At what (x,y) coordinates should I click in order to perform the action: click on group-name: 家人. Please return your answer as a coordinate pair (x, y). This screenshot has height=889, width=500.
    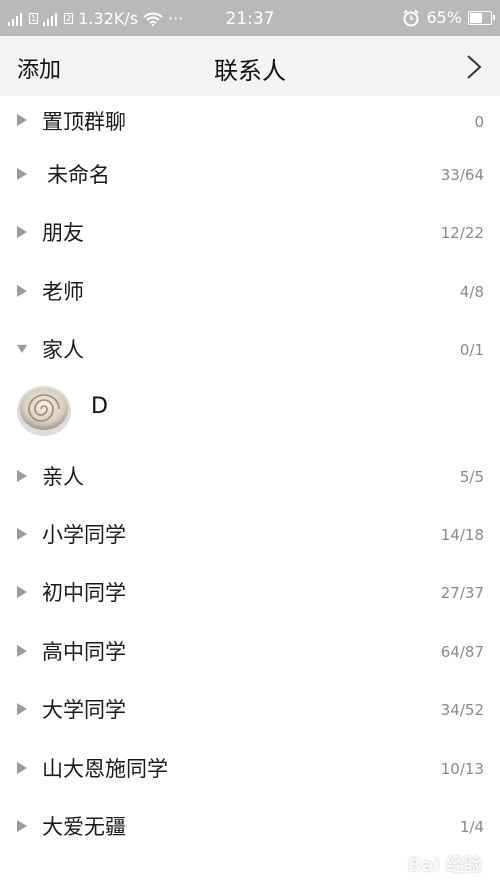
    Looking at the image, I should click on (63, 350).